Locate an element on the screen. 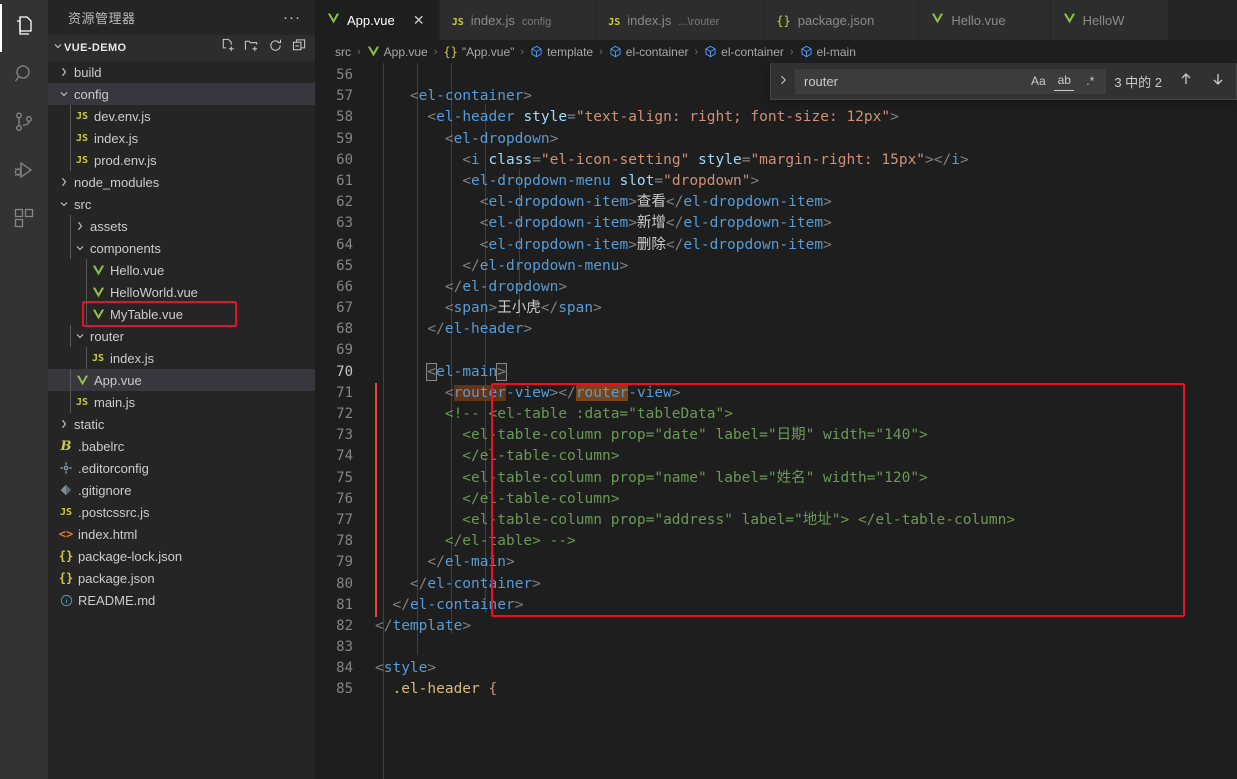  explorer-folder-header: VUE-DEMO is located at coordinates (181, 48).